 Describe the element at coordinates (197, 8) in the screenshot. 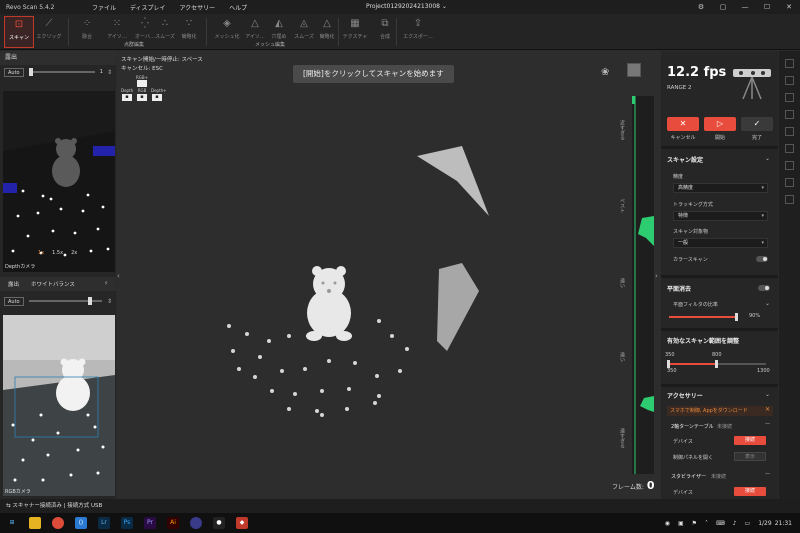

I see `menu-accessory: アクセサリー` at that location.